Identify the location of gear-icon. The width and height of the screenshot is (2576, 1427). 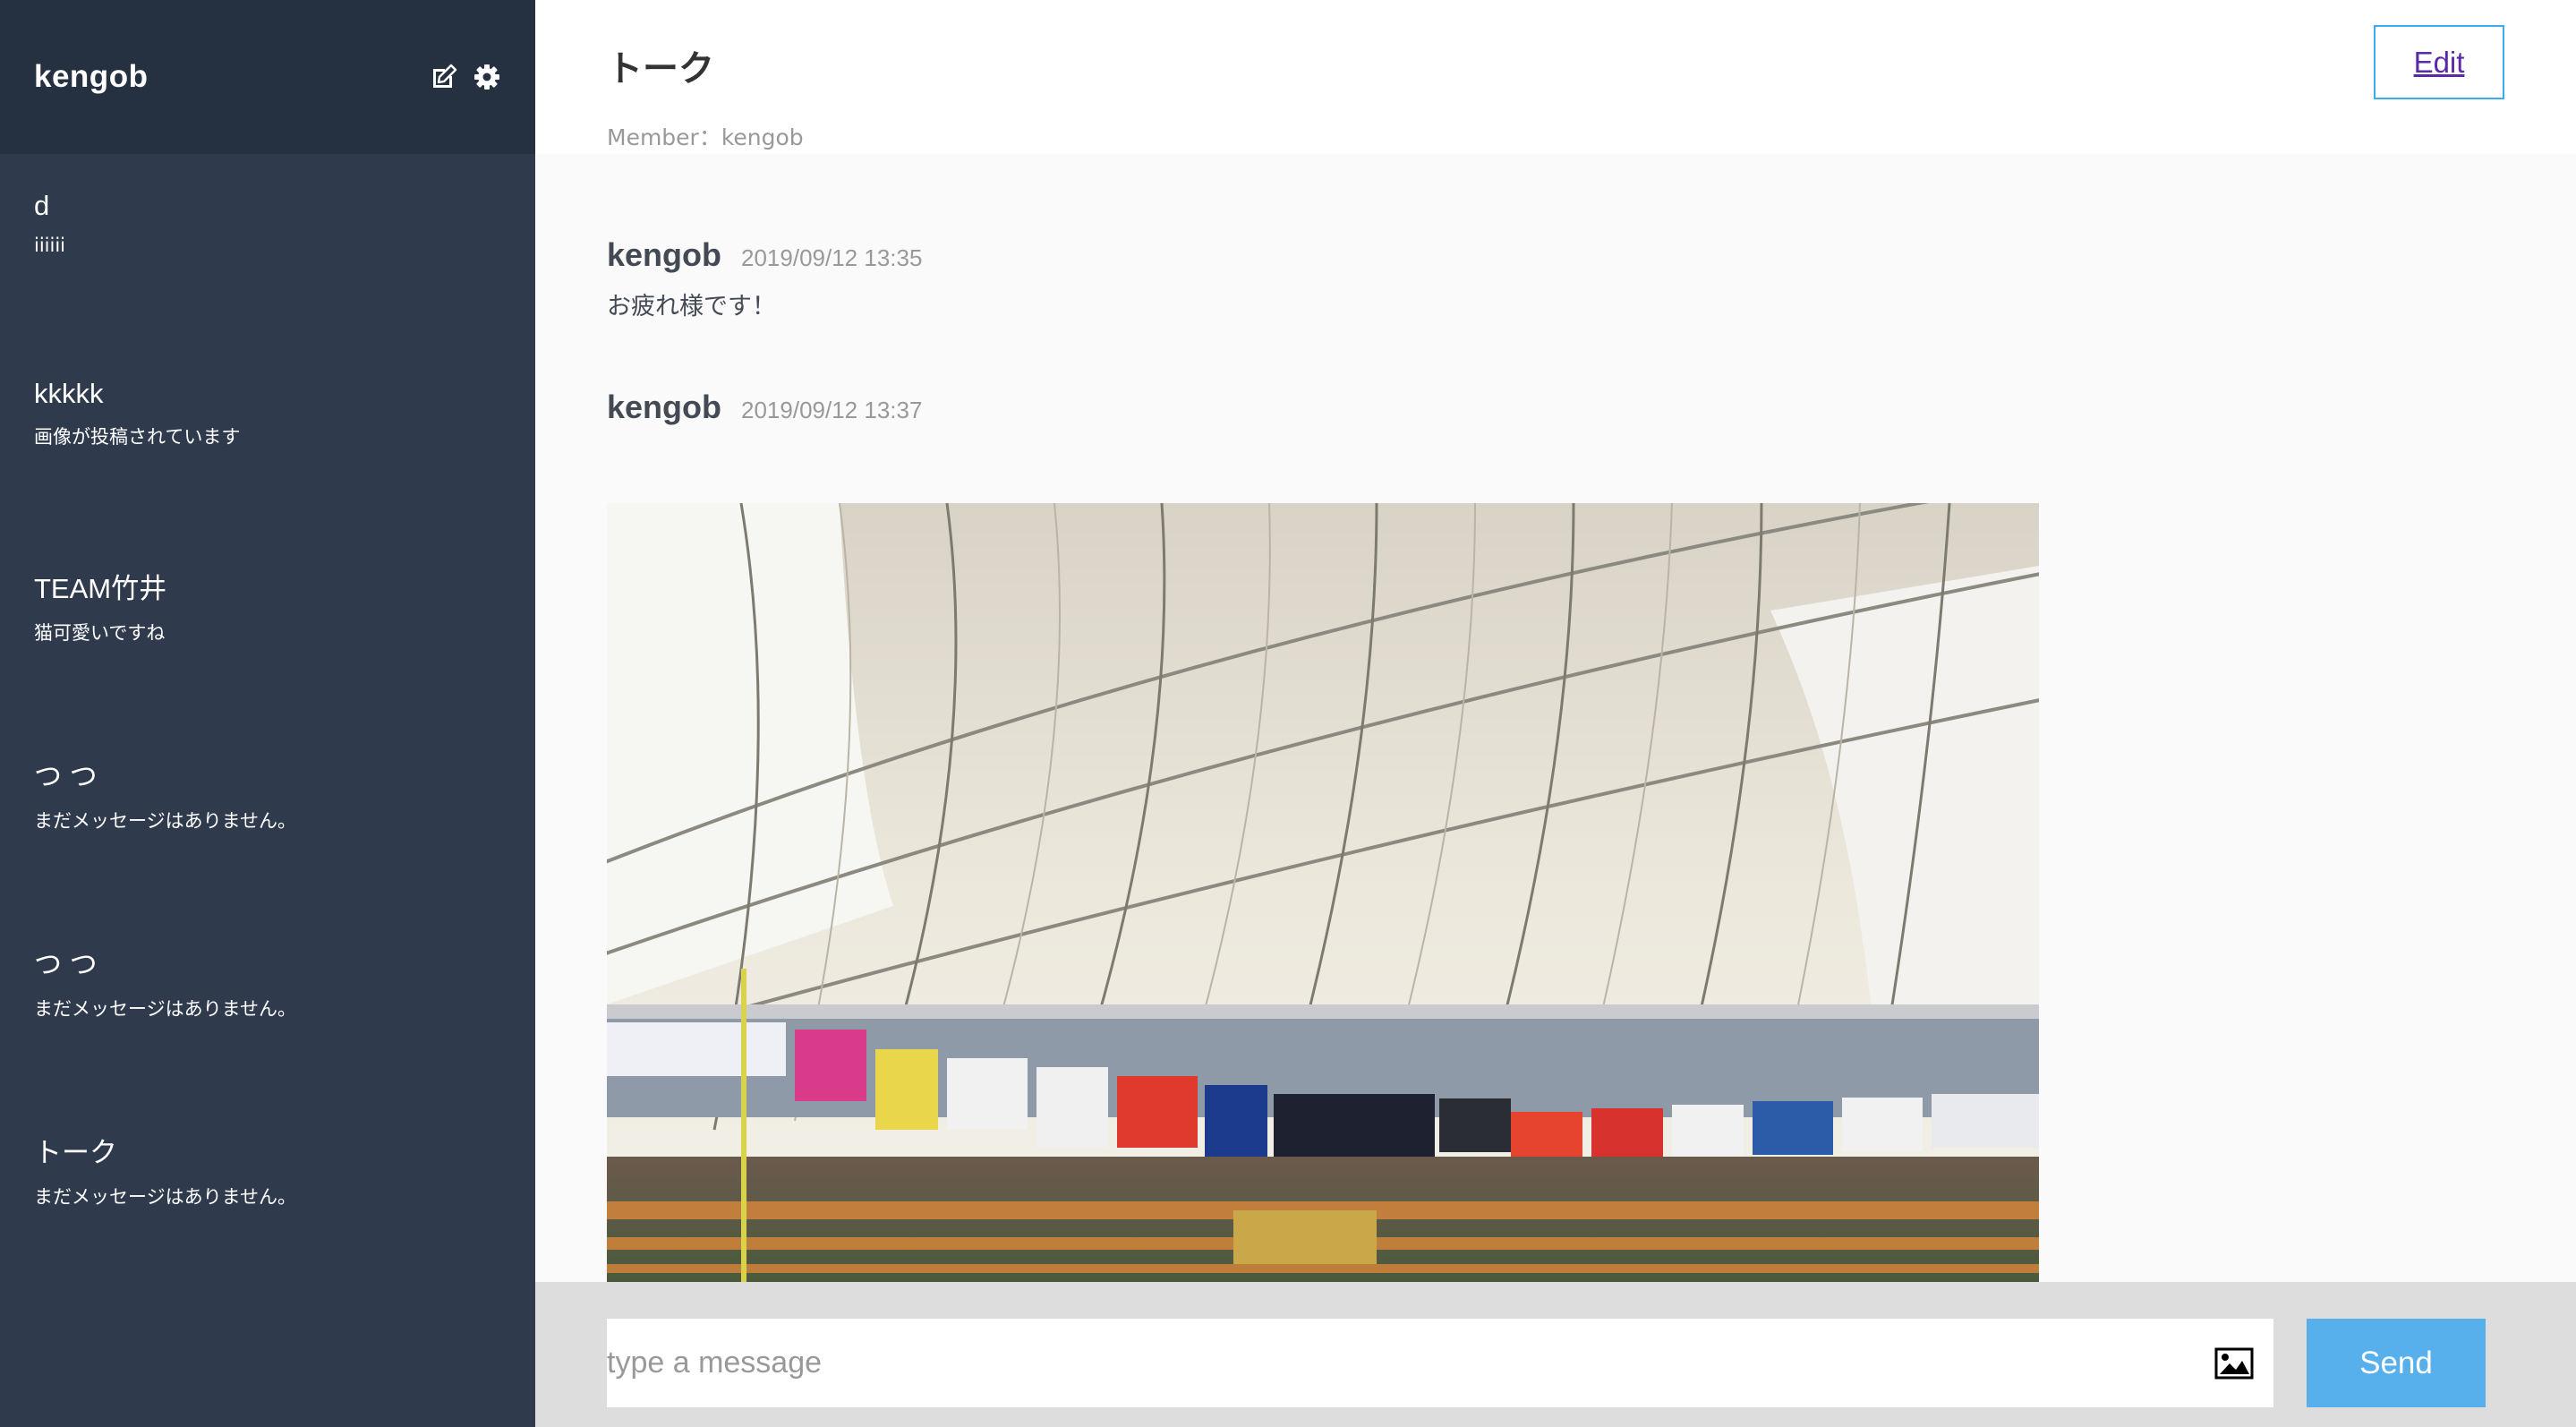
(487, 77).